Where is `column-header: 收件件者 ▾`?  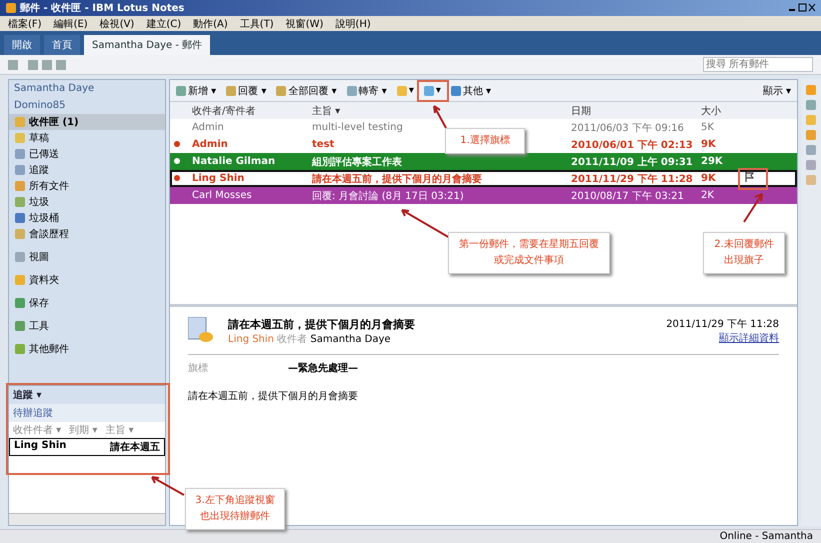
column-header: 收件件者 ▾ is located at coordinates (37, 430).